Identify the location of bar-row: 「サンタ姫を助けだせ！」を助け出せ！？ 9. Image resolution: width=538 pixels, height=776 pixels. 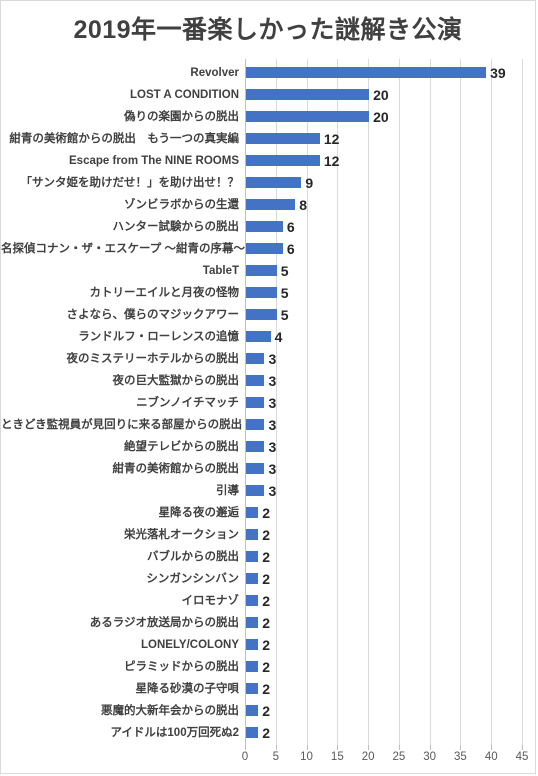
(269, 183).